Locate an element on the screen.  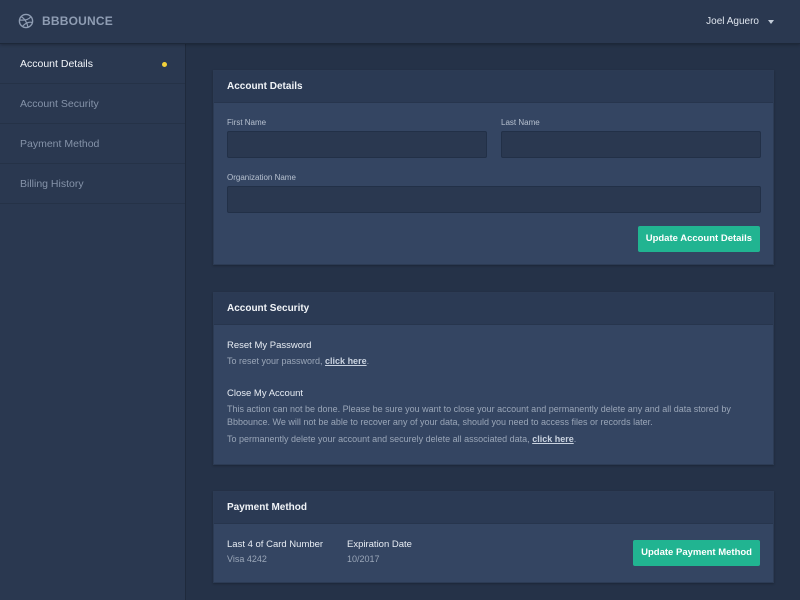
user-name: Joel Aguero is located at coordinates (732, 21).